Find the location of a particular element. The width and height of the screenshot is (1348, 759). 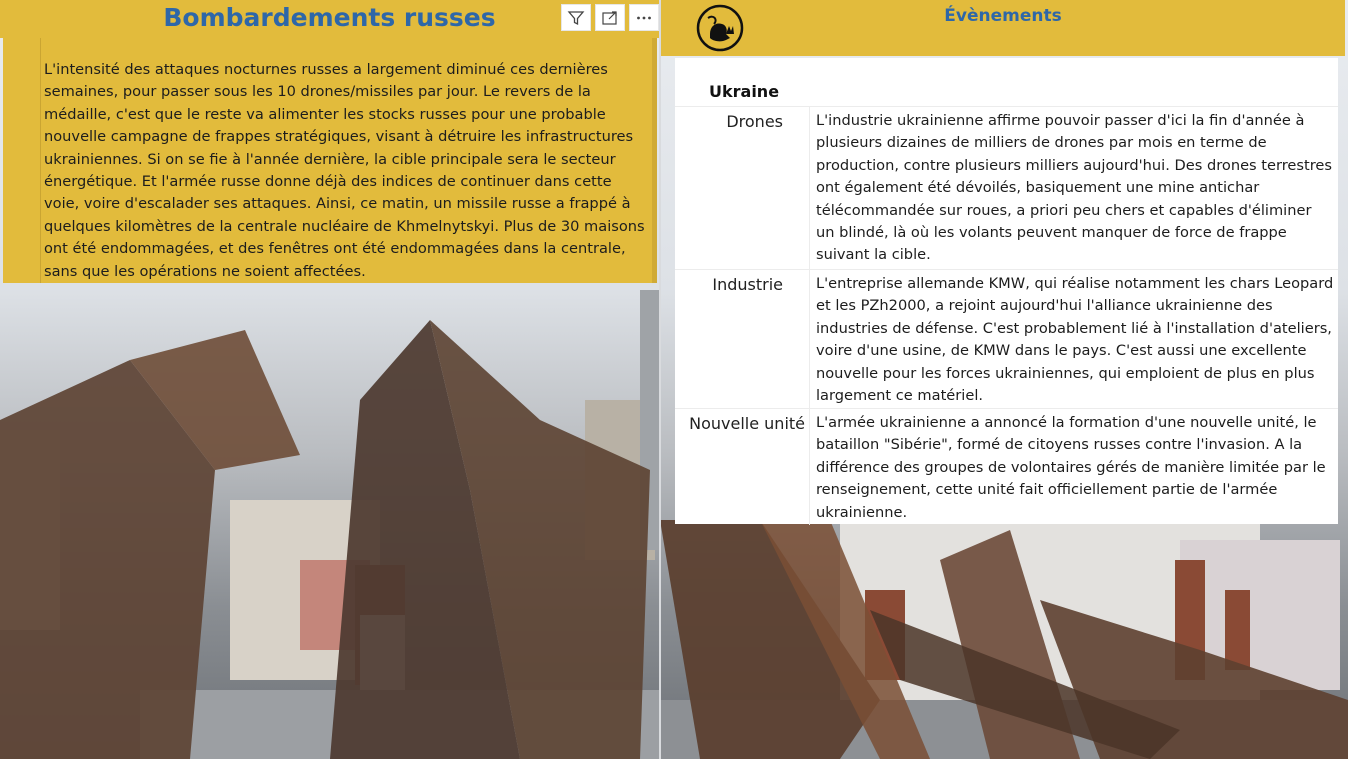

more-options-icon is located at coordinates (644, 17).